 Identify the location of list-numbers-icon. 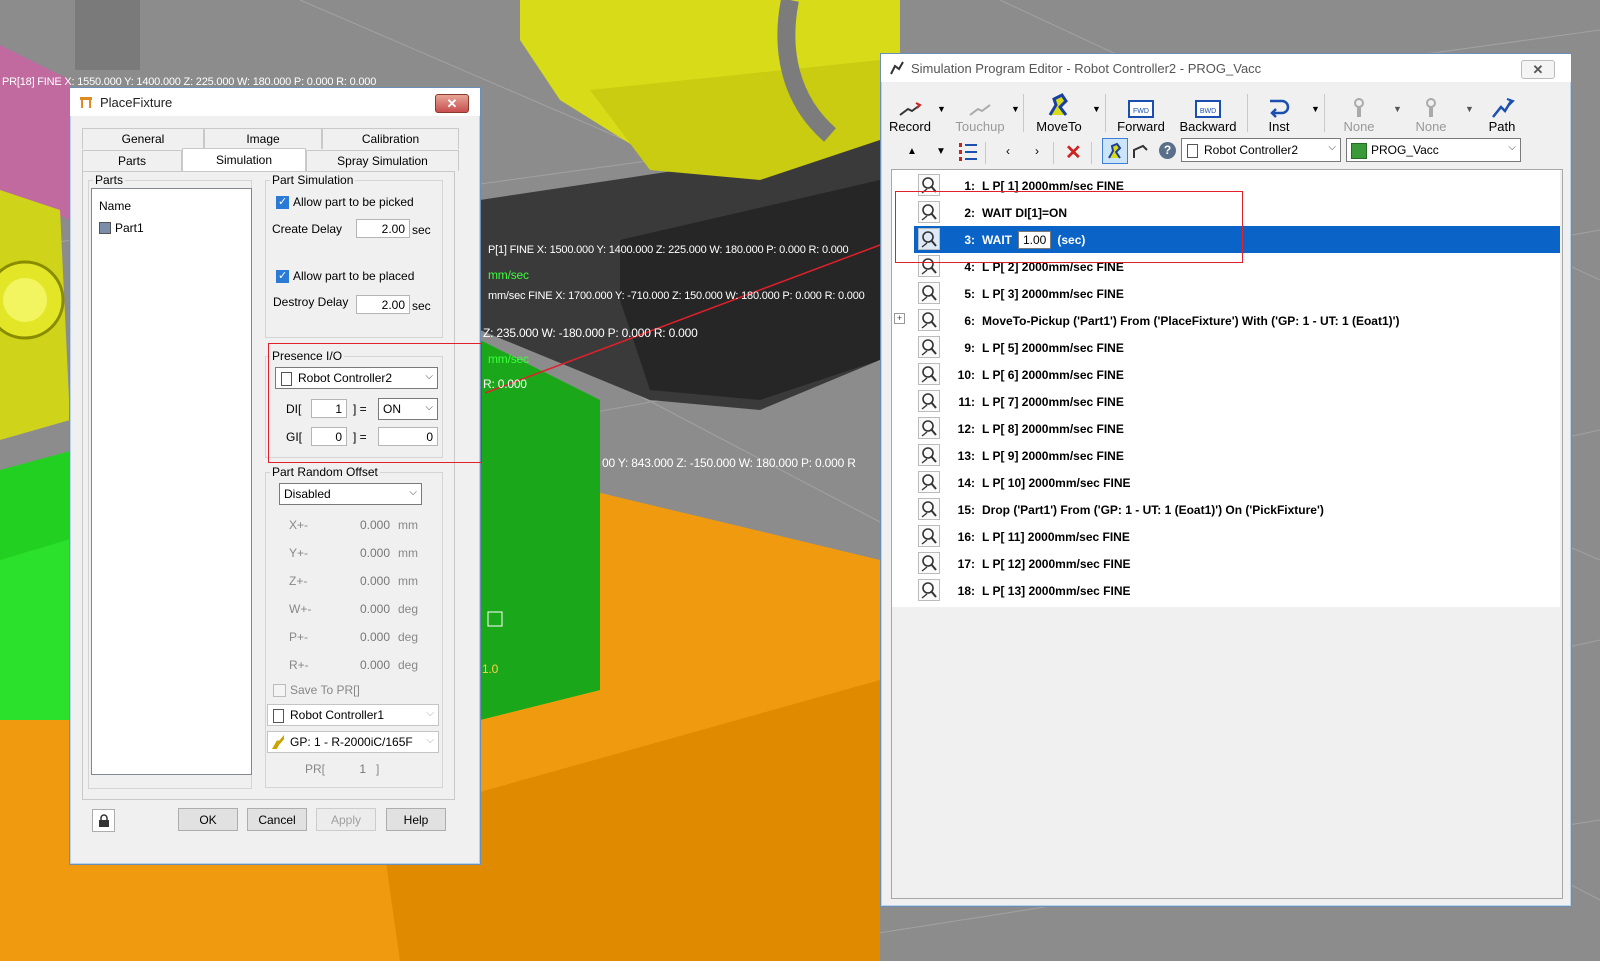
(968, 152).